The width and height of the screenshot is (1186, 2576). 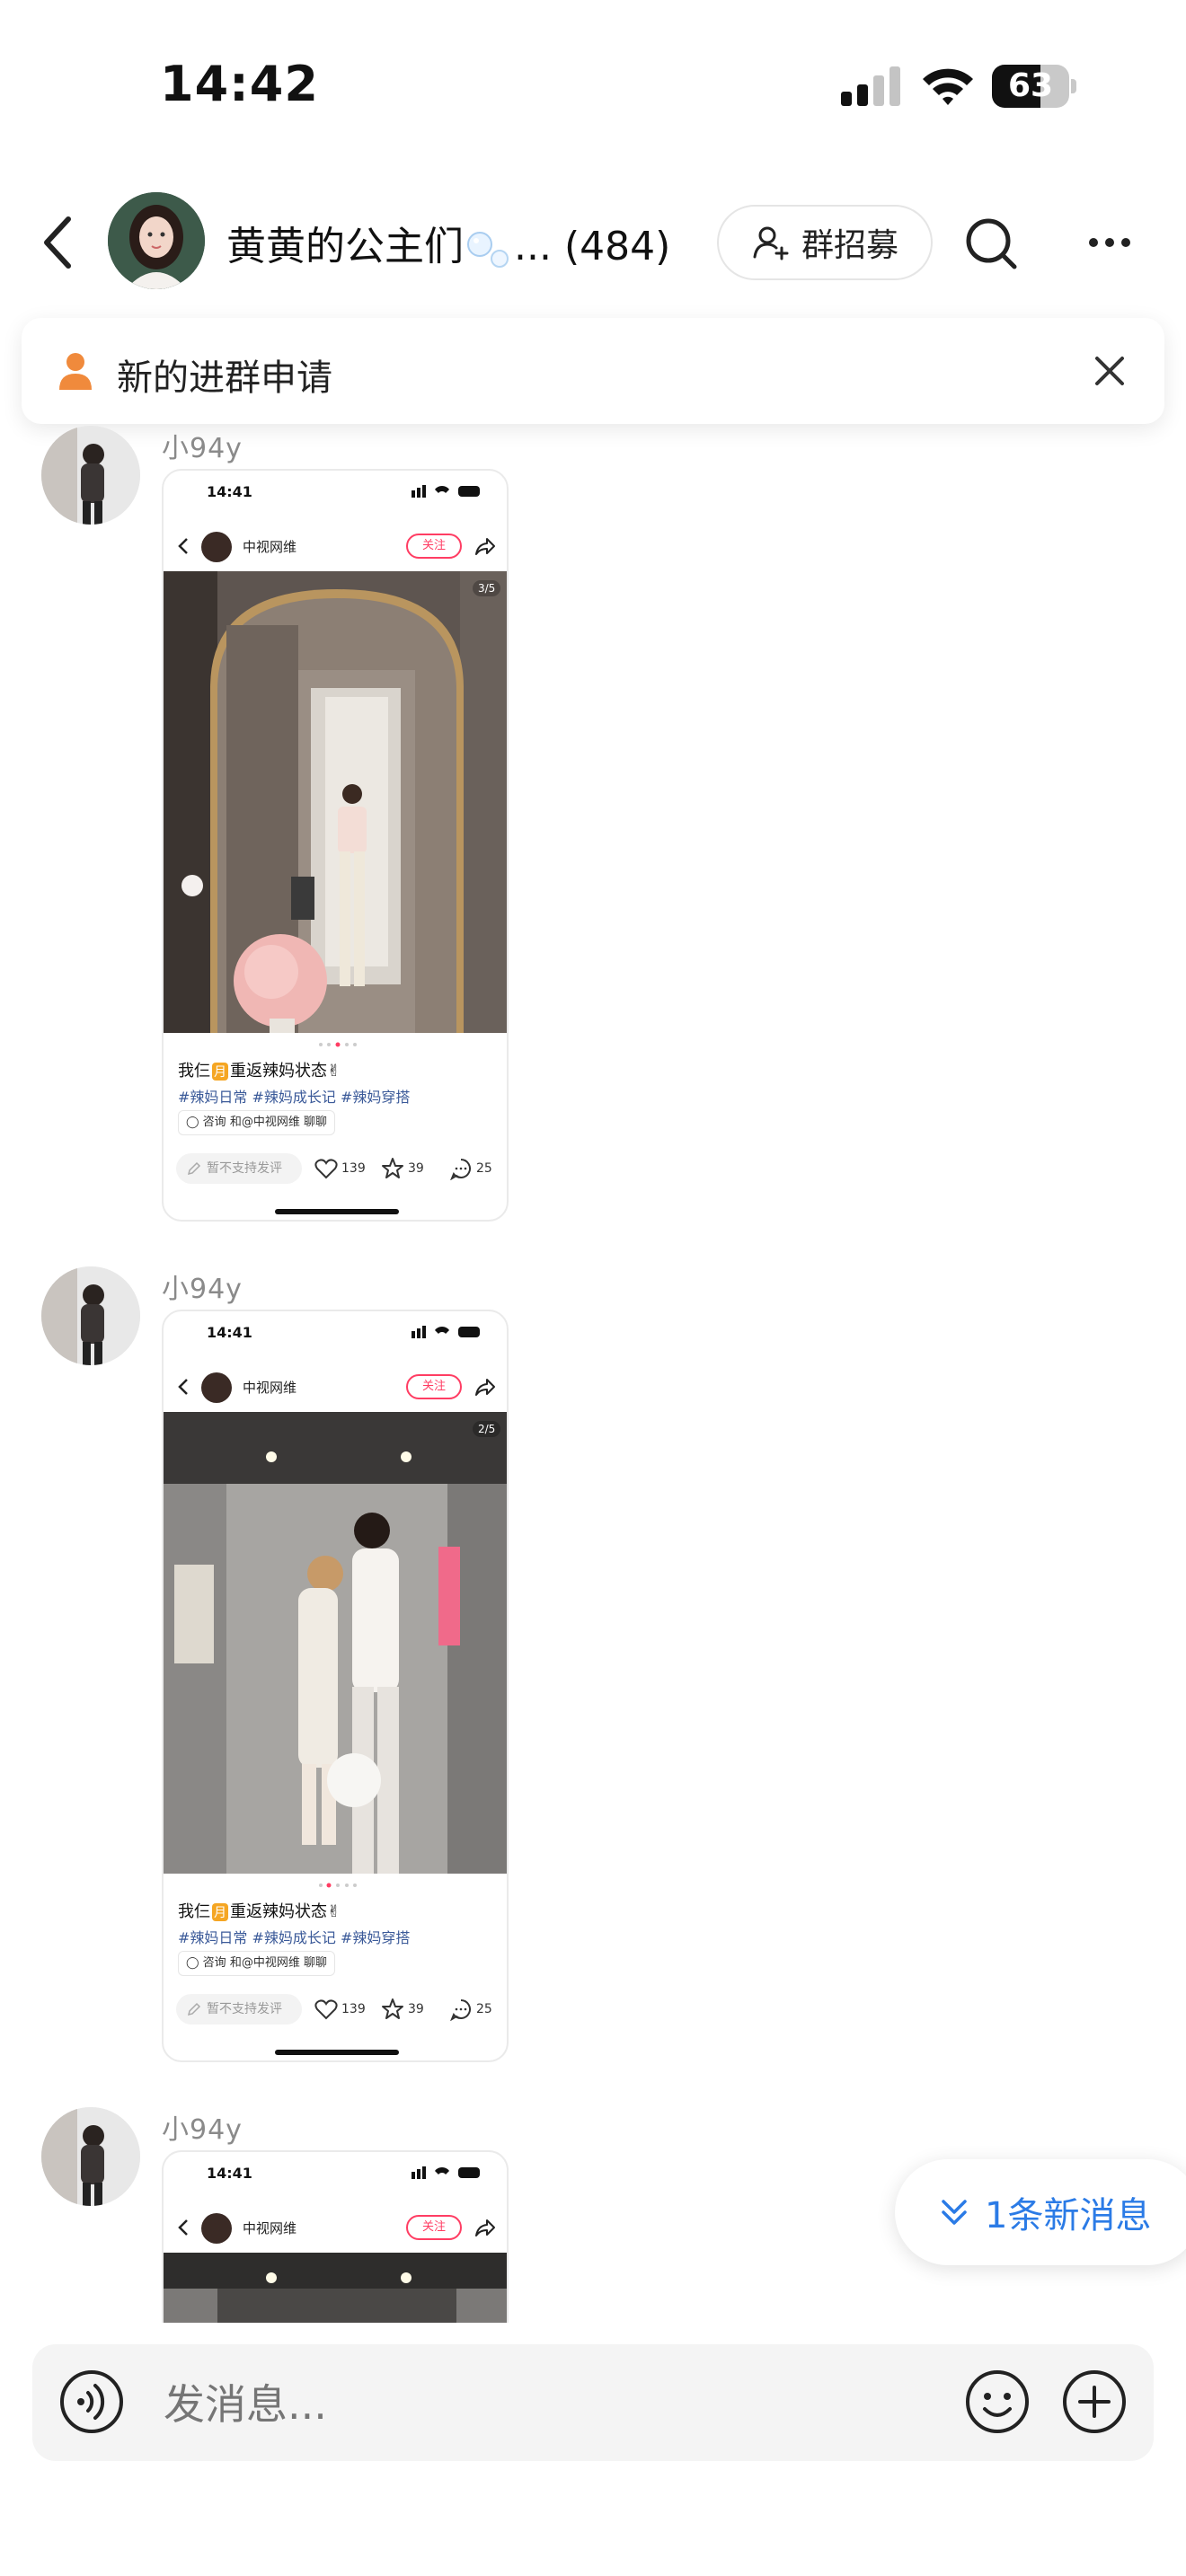 I want to click on new-messages-label: 1条新消息, so click(x=1068, y=2215).